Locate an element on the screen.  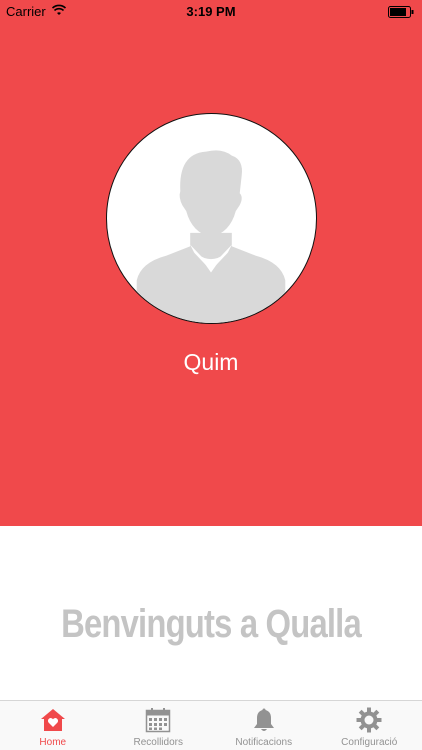
bell-icon is located at coordinates (263, 719).